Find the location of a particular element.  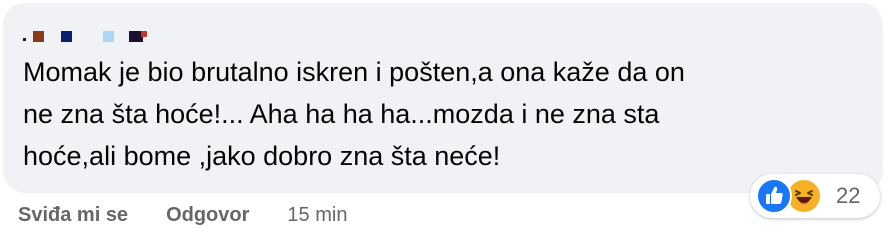

author-name-redacted is located at coordinates (98, 36).